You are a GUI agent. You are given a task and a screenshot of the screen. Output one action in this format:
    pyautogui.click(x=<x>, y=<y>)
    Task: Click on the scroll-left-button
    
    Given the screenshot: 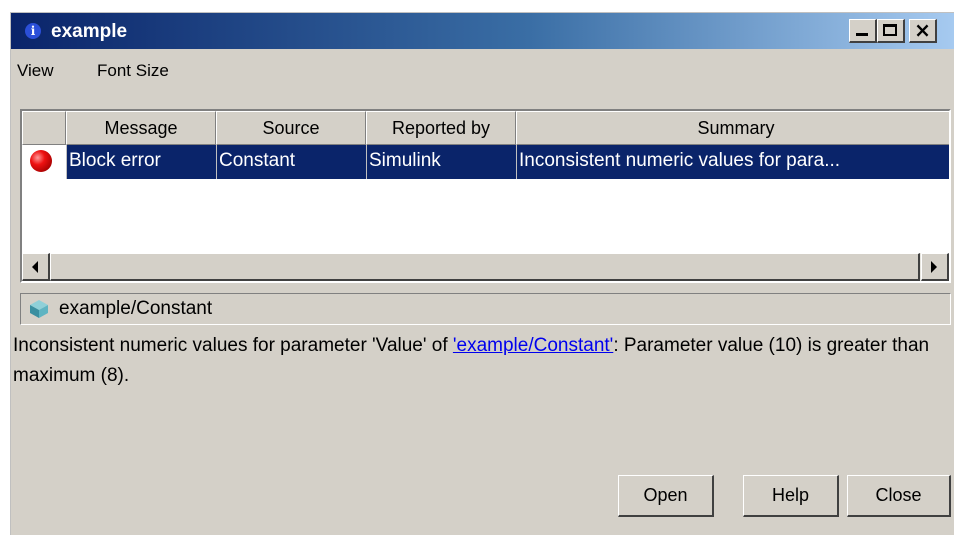 What is the action you would take?
    pyautogui.click(x=36, y=267)
    